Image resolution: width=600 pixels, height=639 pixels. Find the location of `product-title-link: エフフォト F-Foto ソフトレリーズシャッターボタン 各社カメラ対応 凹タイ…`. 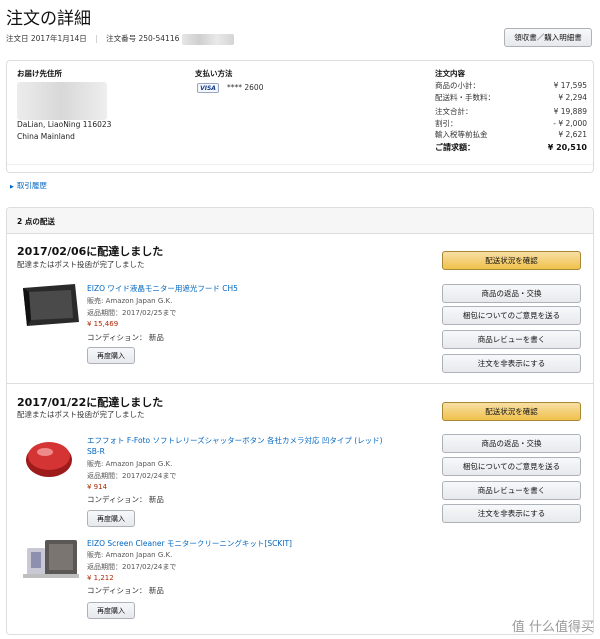

product-title-link: エフフォト F-Foto ソフトレリーズシャッターボタン 各社カメラ対応 凹タイ… is located at coordinates (235, 440).